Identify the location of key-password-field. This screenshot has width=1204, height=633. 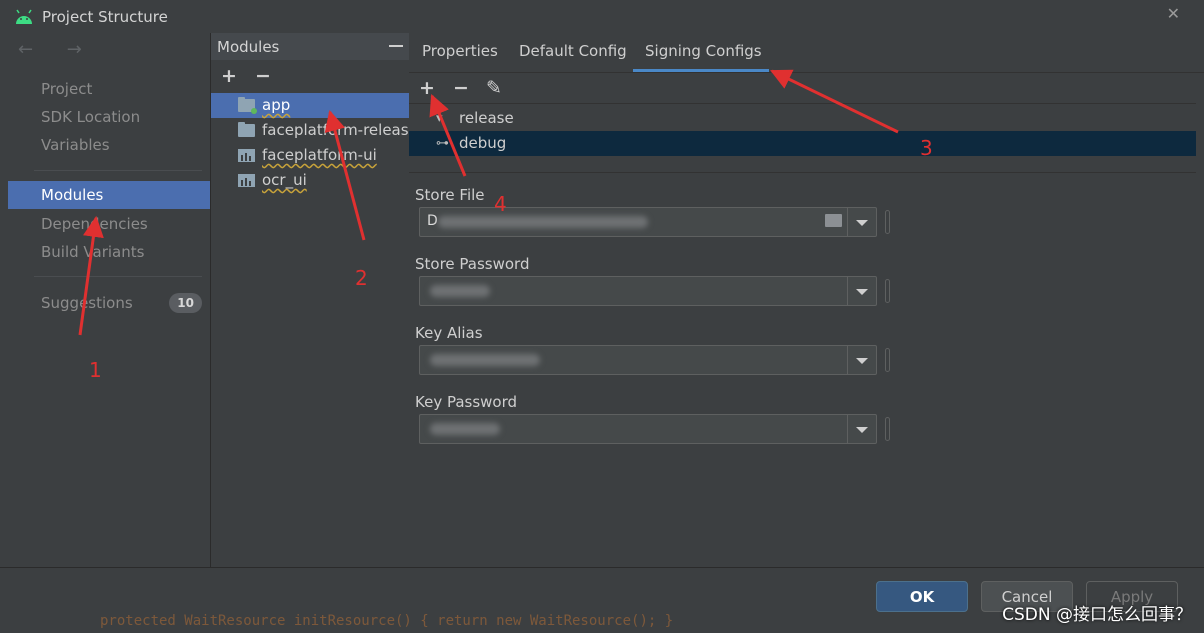
(648, 429).